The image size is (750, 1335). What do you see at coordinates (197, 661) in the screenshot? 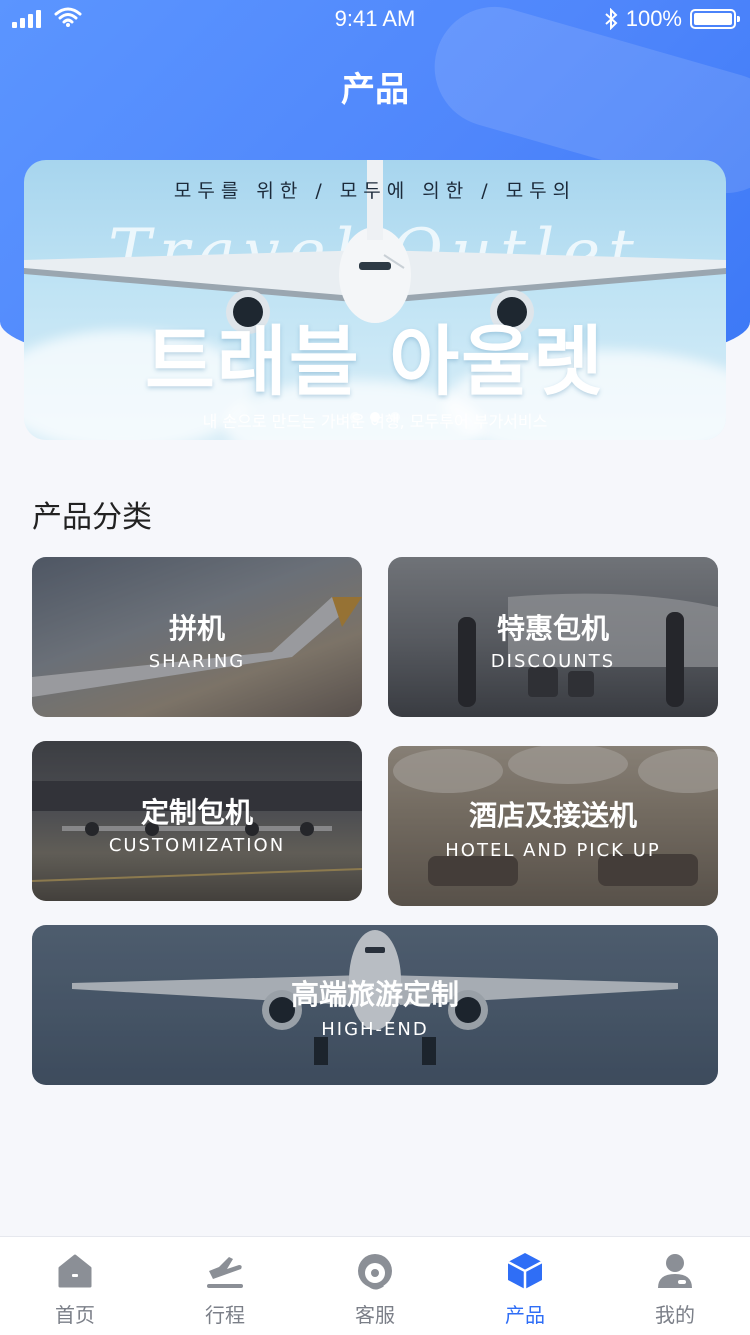
I see `category-subtitle: SHARING` at bounding box center [197, 661].